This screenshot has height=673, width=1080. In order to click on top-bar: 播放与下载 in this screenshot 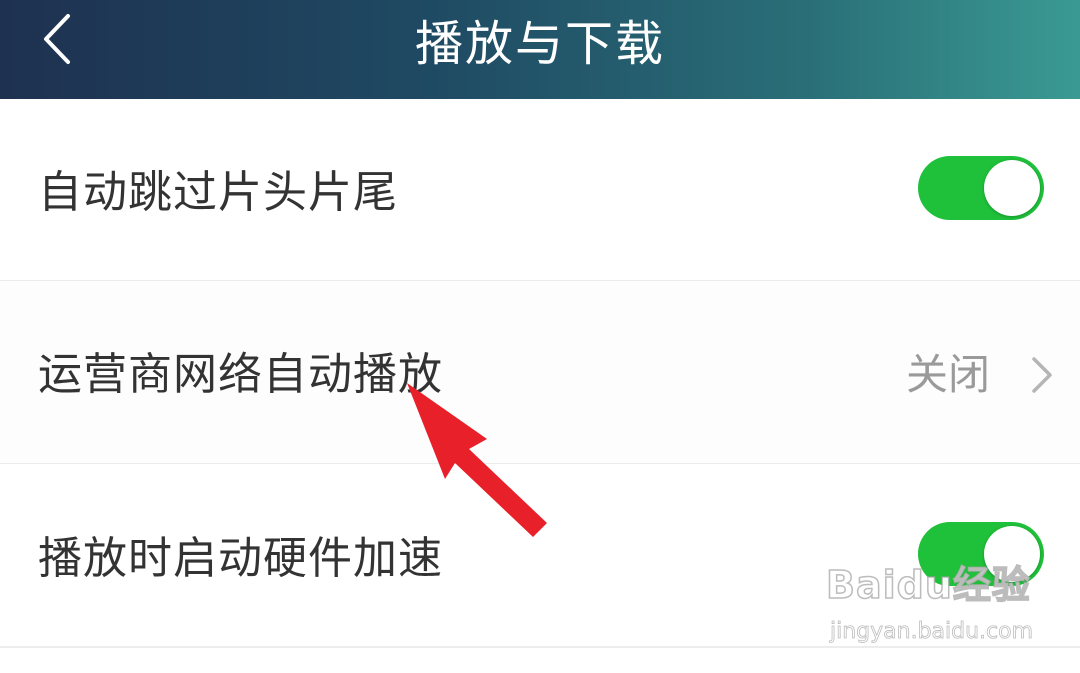, I will do `click(540, 49)`.